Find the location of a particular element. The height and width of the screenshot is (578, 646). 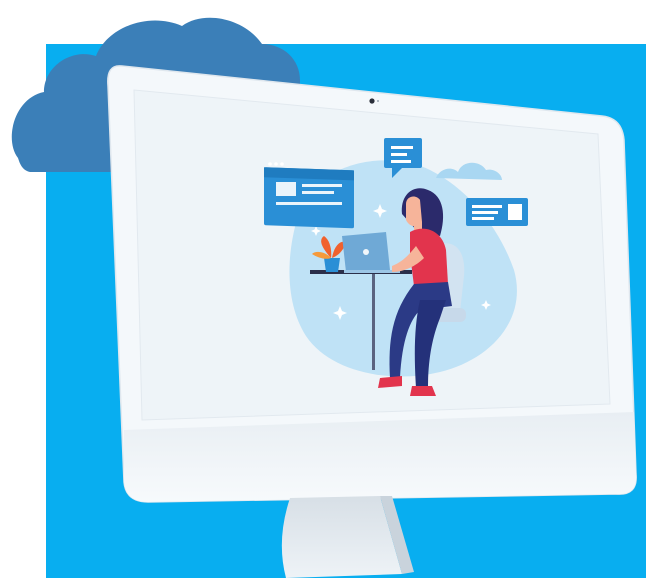

camera-dot is located at coordinates (372, 101).